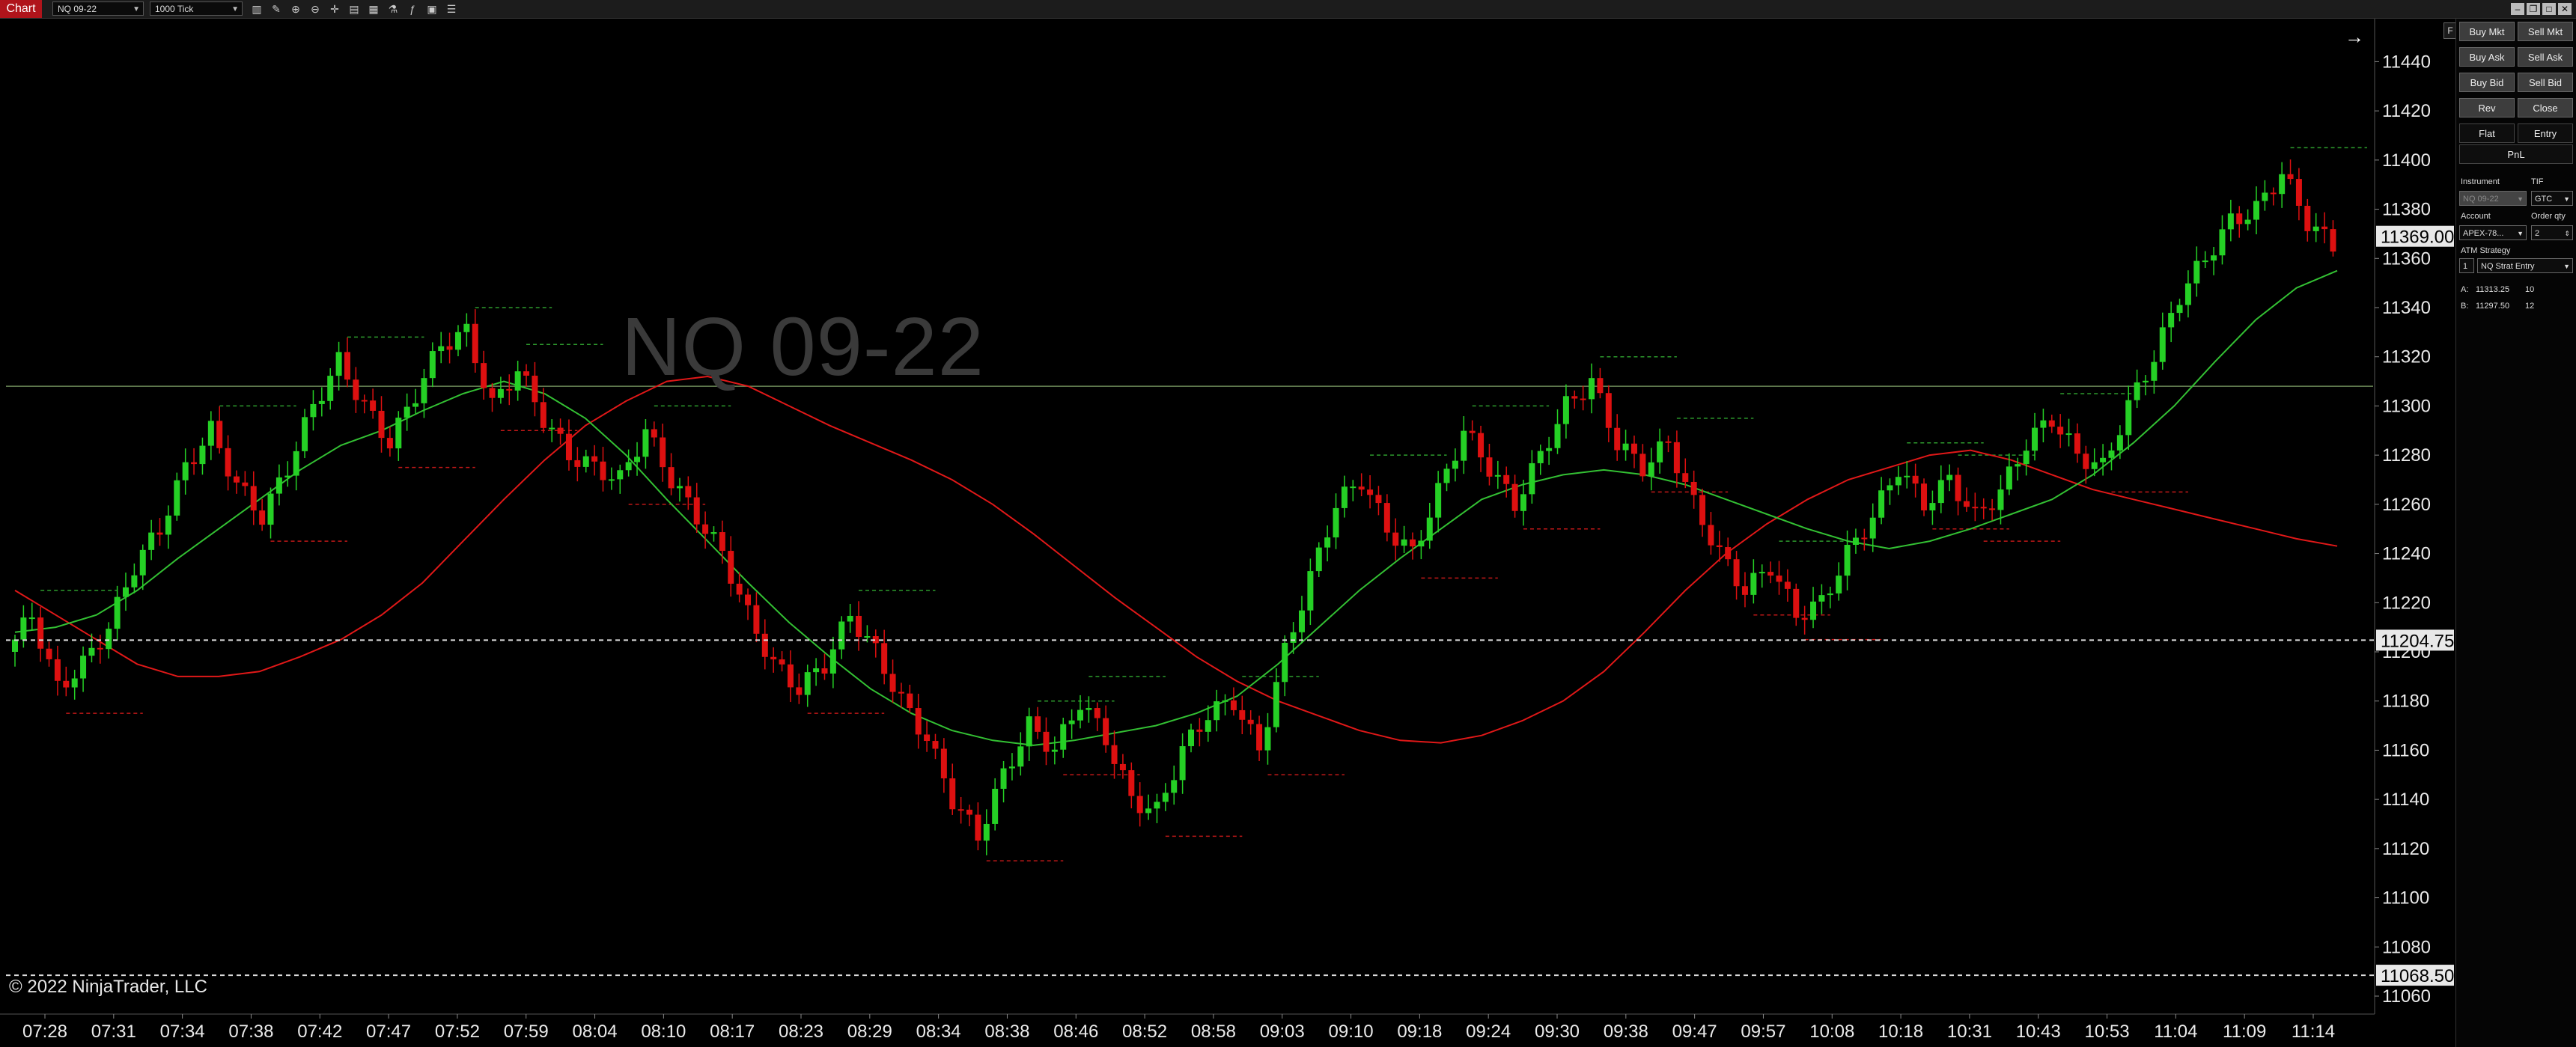 This screenshot has width=2576, height=1047. Describe the element at coordinates (21, 9) in the screenshot. I see `chart-window-tab: Chart` at that location.